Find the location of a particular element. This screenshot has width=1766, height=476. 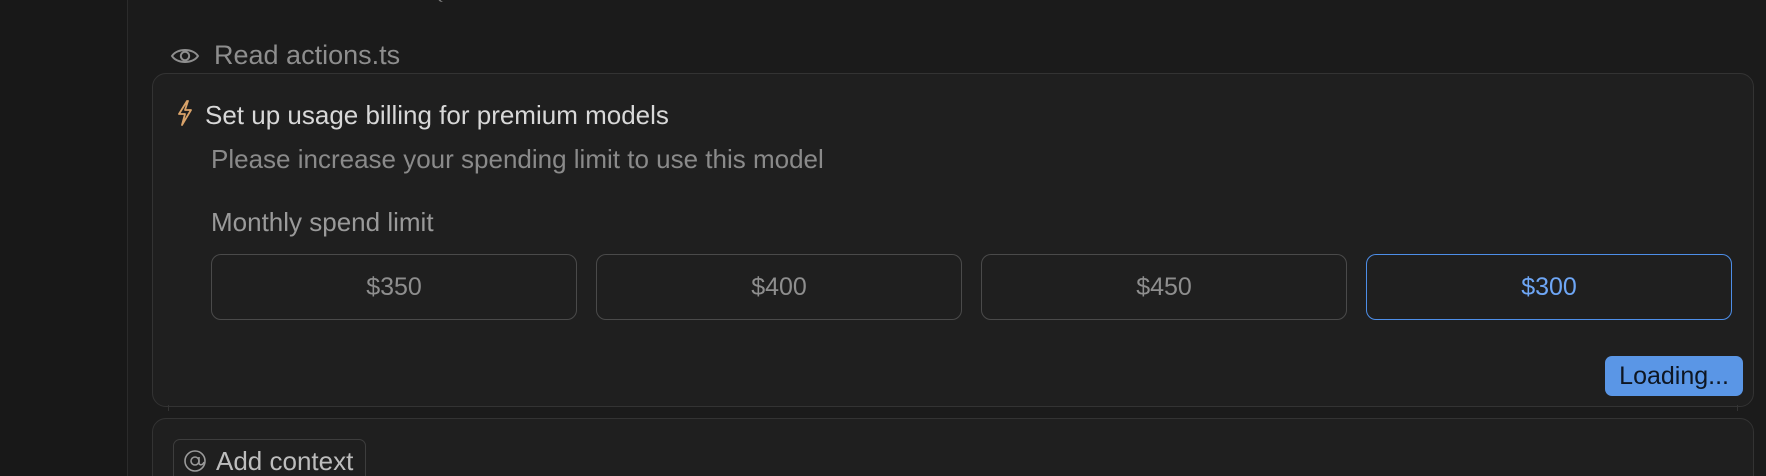

billing-title: Set up usage billing for premium models is located at coordinates (437, 115).